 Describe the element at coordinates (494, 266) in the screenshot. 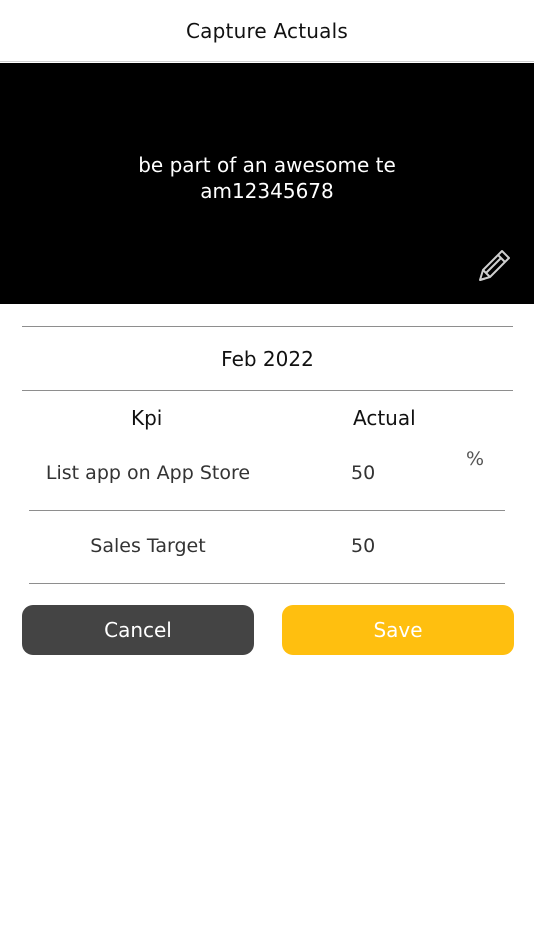

I see `pencil-icon` at that location.